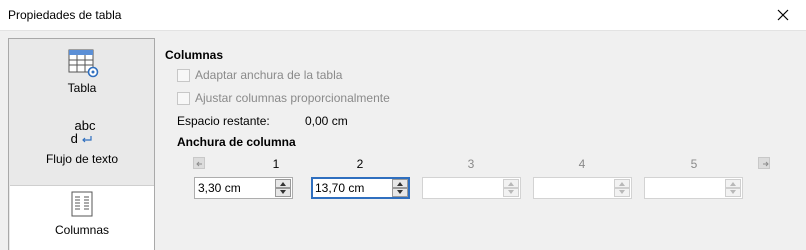 The image size is (806, 250). Describe the element at coordinates (360, 164) in the screenshot. I see `column-header-2: 2` at that location.